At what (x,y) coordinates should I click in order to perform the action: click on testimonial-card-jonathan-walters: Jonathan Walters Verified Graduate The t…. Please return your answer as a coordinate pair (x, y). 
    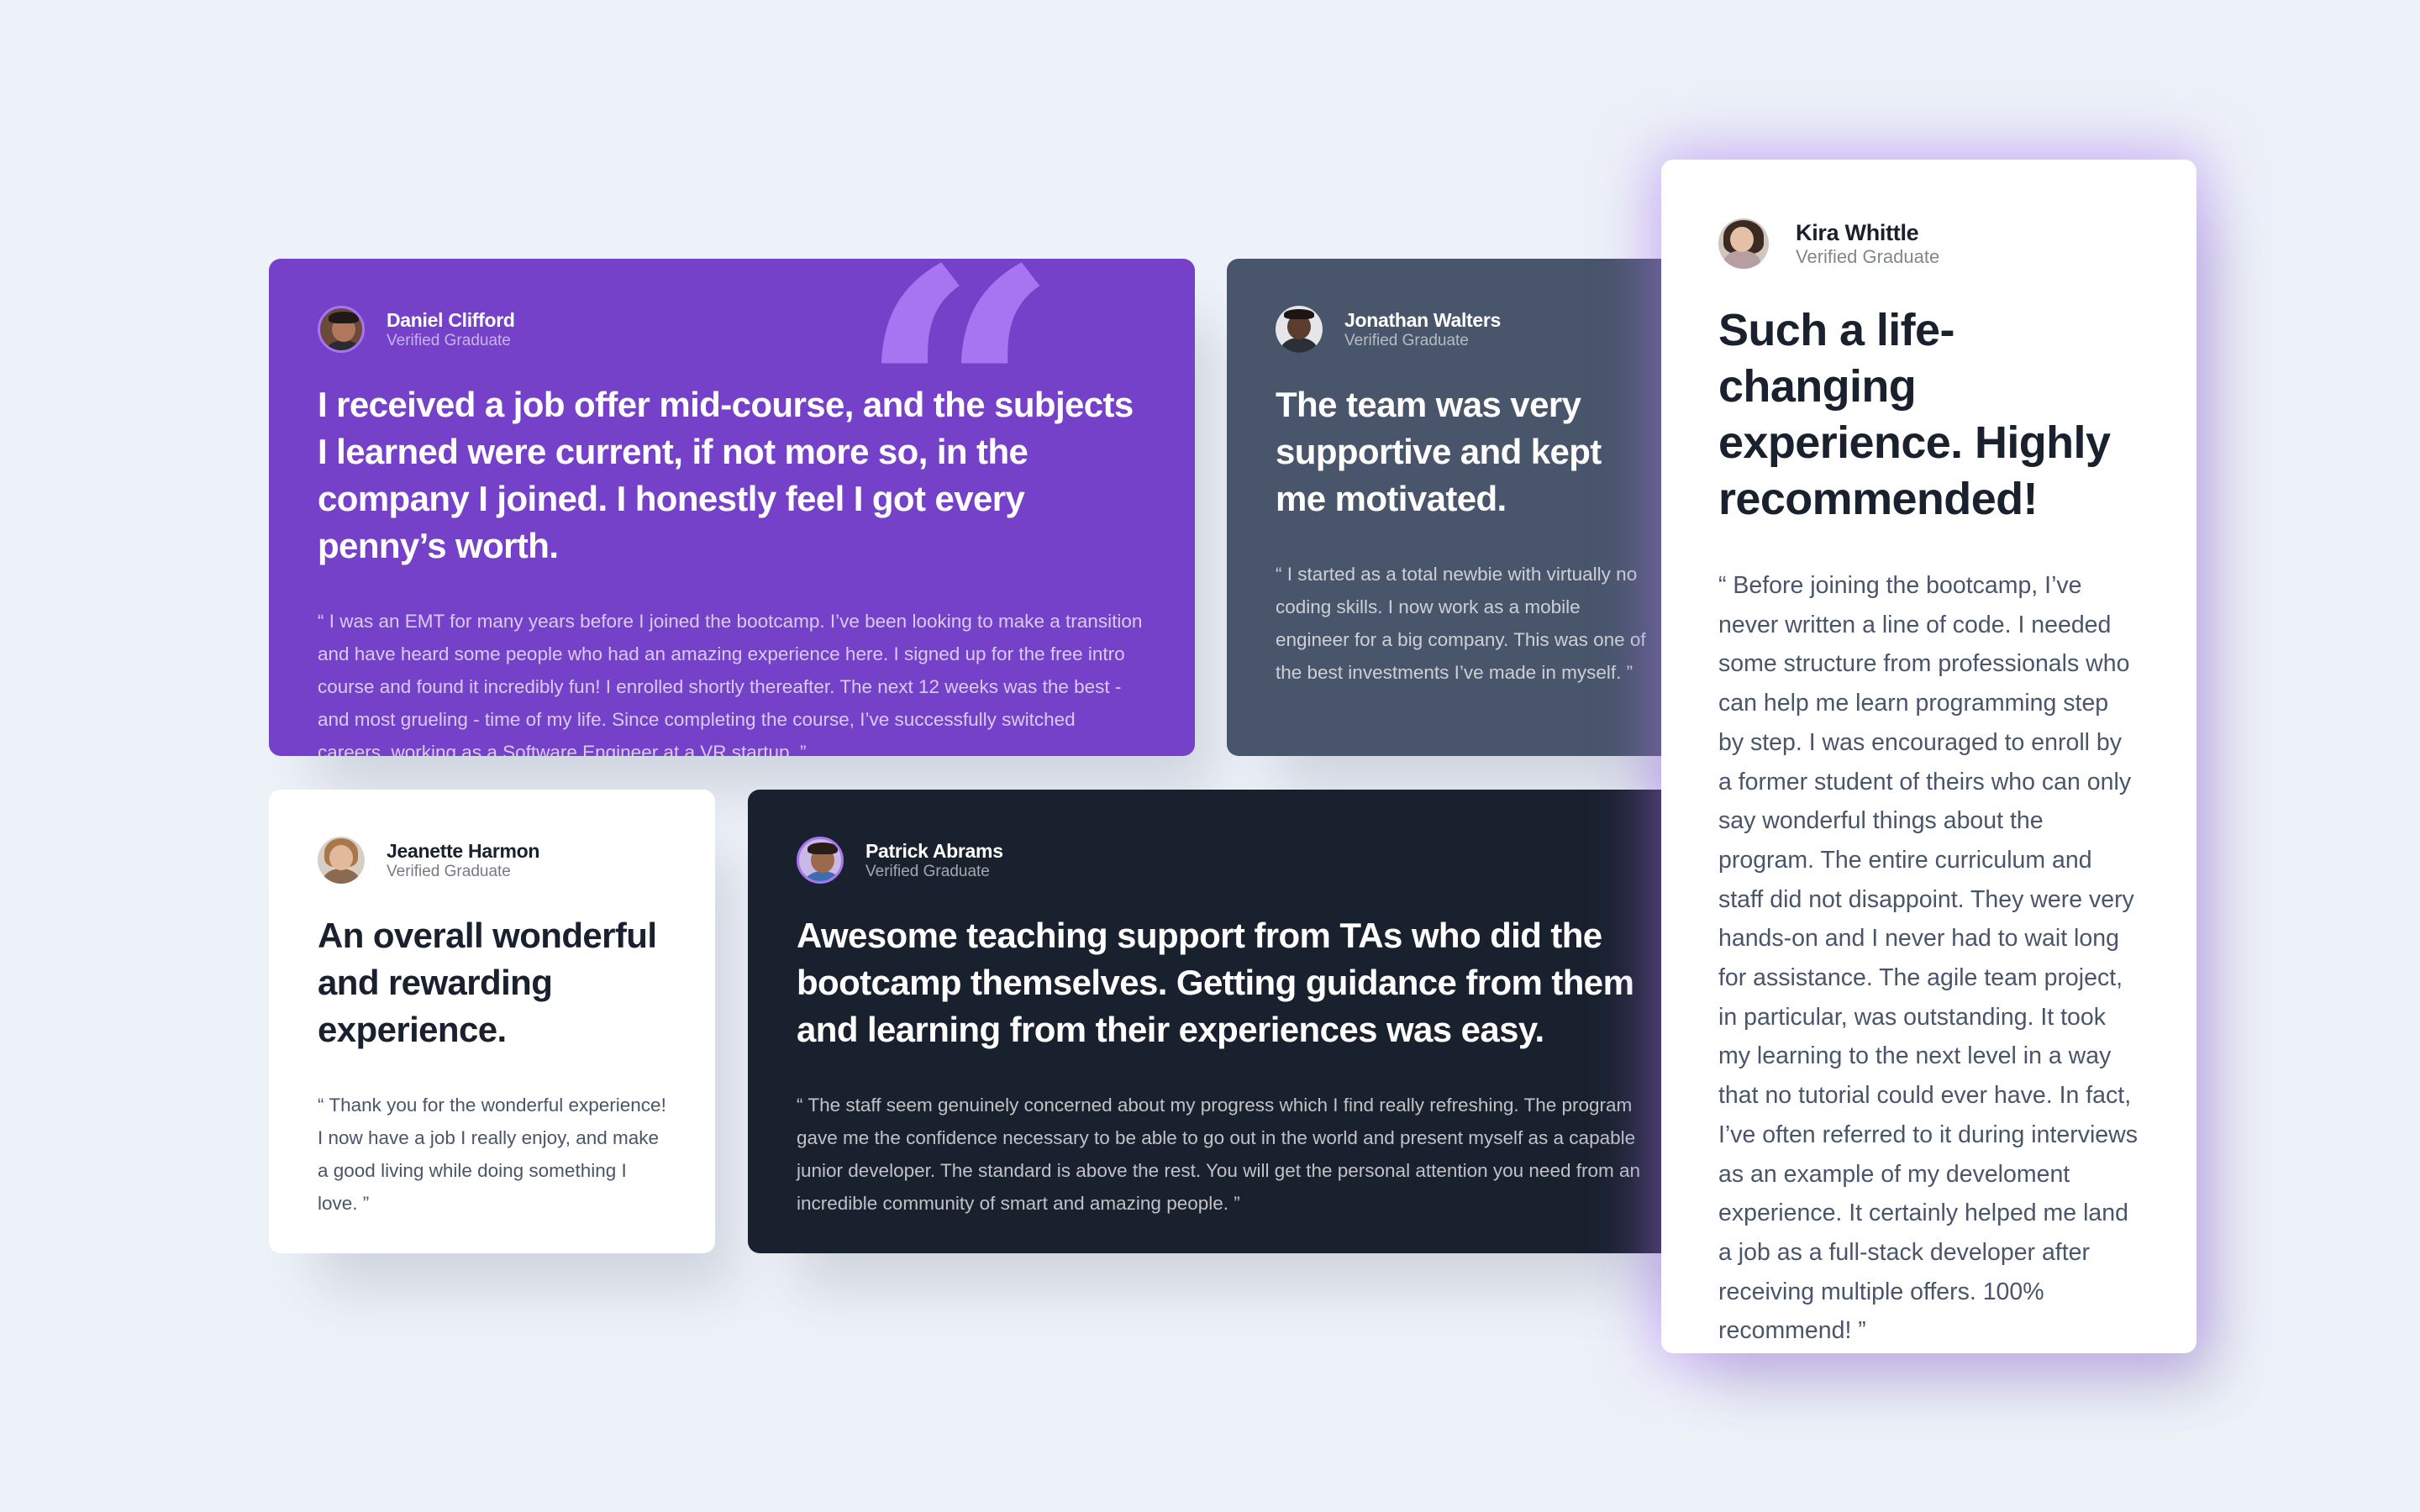
    Looking at the image, I should click on (1462, 507).